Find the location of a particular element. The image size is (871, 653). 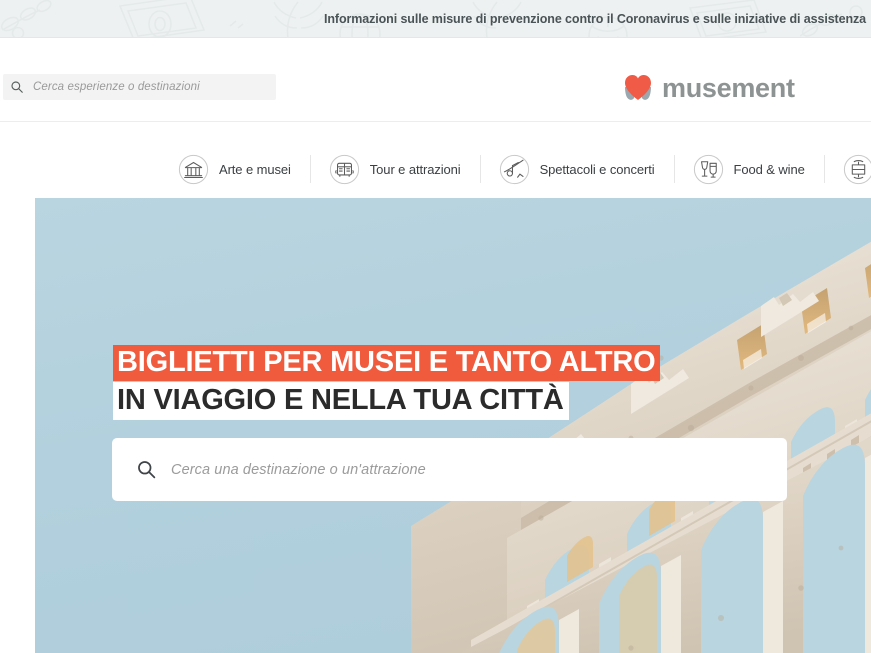

header-search-box: Cerca esperienze o destinazioni is located at coordinates (139, 87).